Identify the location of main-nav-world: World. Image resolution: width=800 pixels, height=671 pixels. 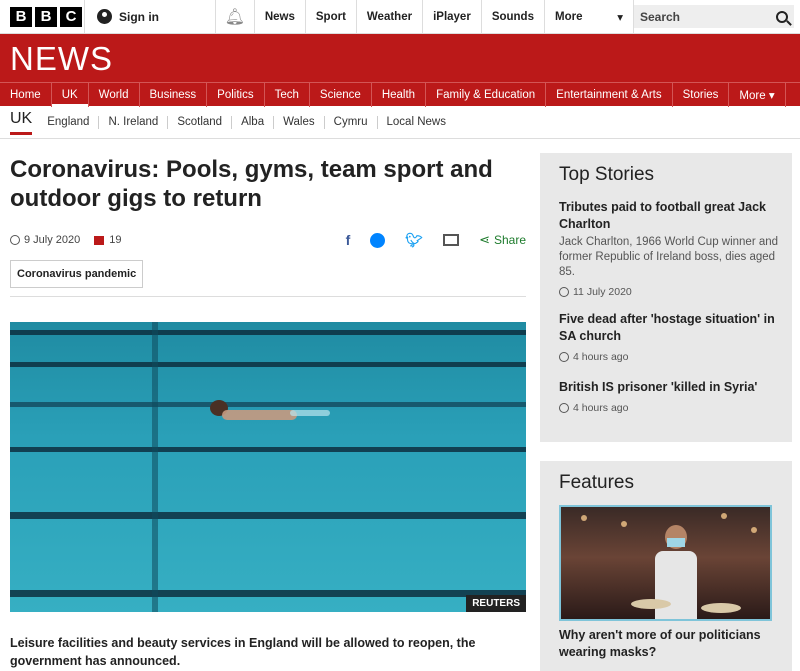
(114, 95).